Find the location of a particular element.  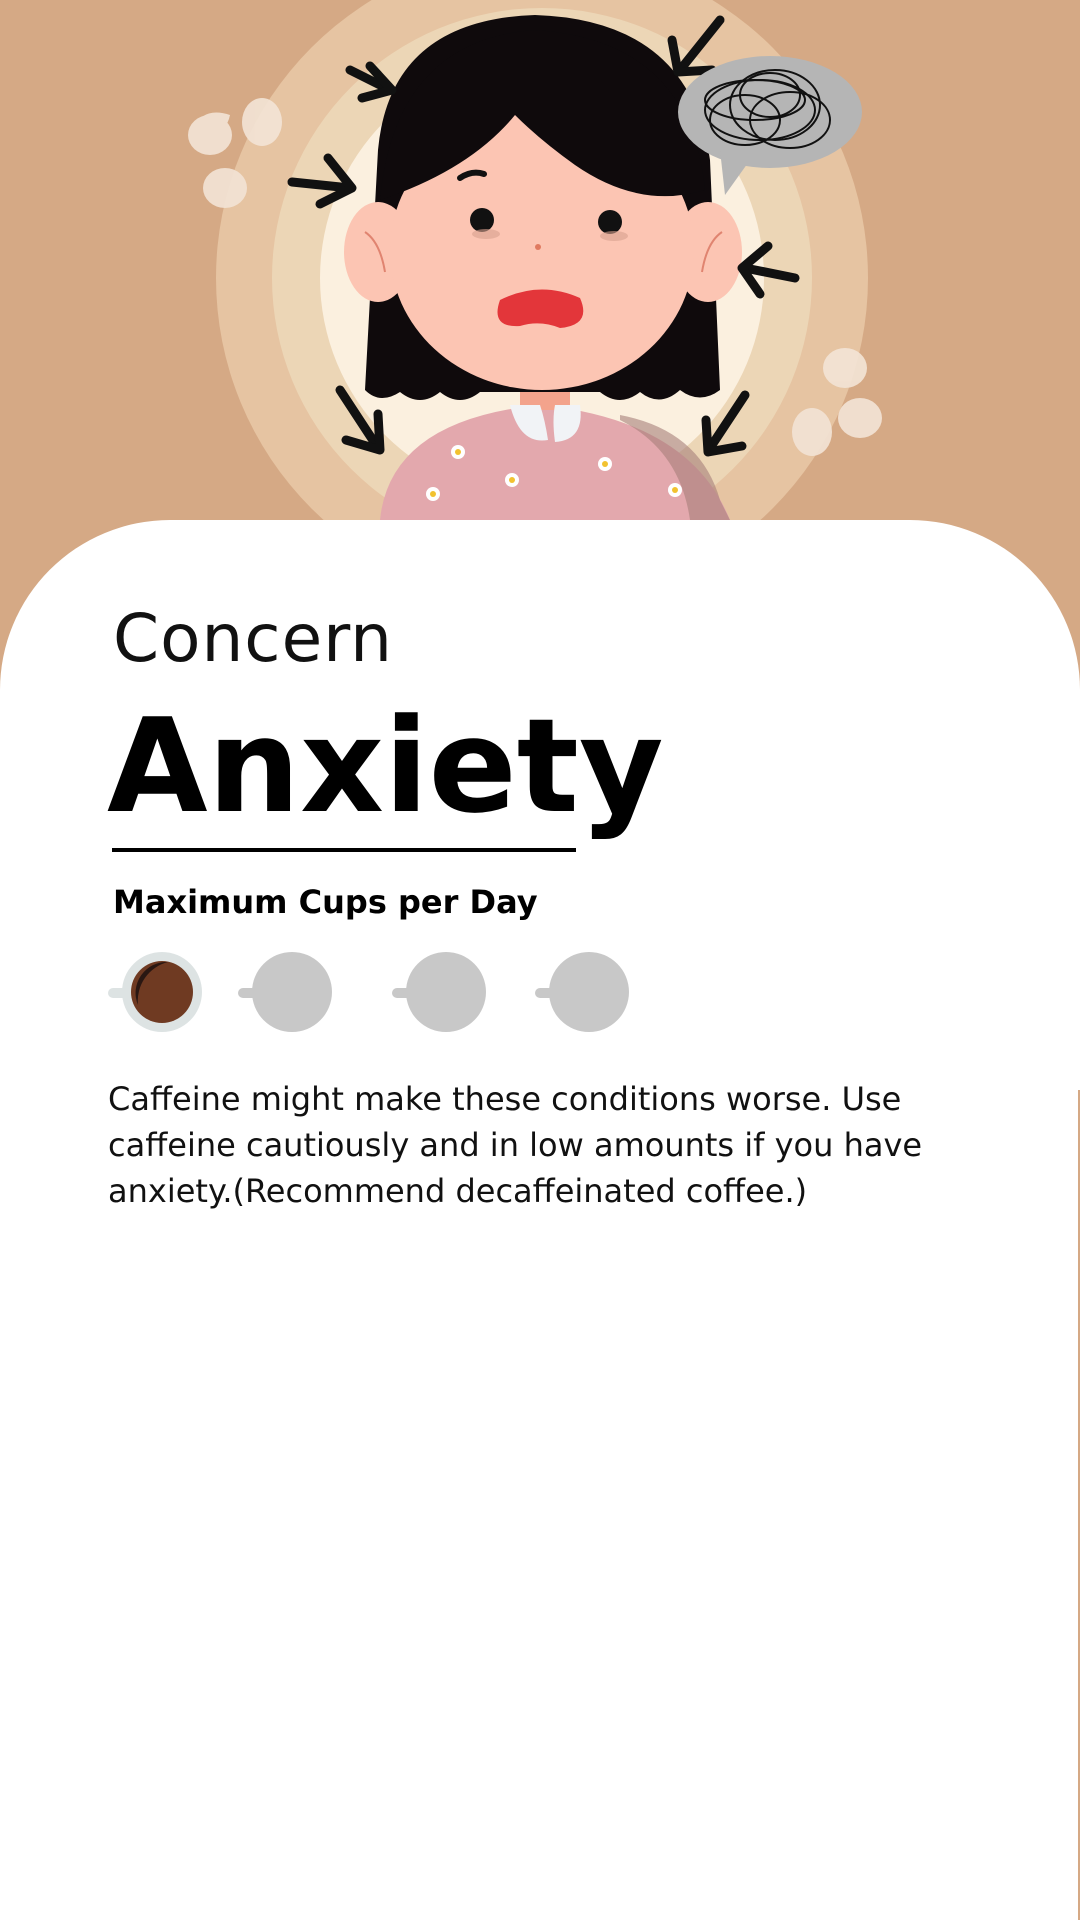

coffee-cup-filled-icon is located at coordinates (158, 992).